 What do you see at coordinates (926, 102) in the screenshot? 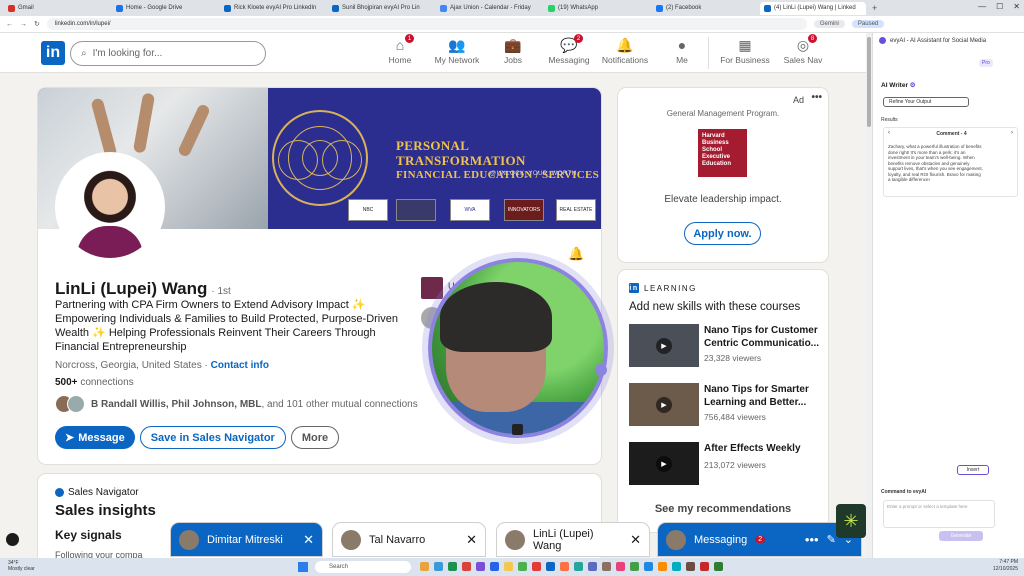
I see `refine-output-dropdown: Refine Your Output` at bounding box center [926, 102].